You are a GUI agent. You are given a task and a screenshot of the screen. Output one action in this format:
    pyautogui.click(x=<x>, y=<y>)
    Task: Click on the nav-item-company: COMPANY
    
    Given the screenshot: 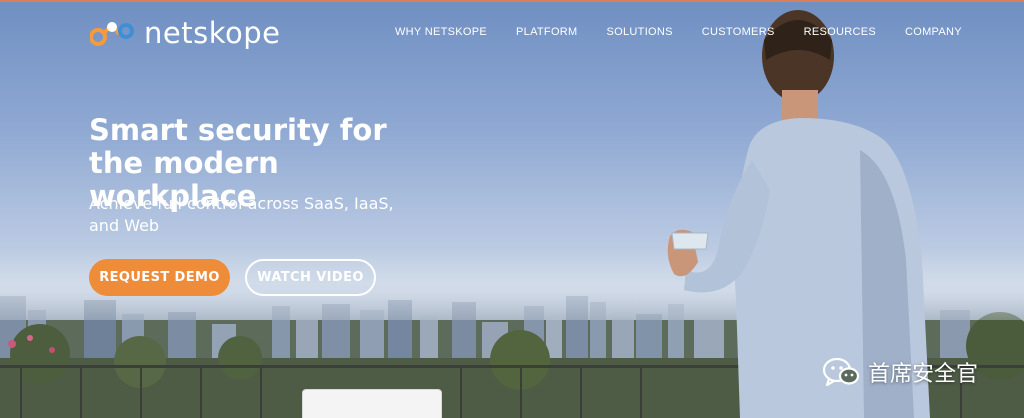 What is the action you would take?
    pyautogui.click(x=933, y=32)
    